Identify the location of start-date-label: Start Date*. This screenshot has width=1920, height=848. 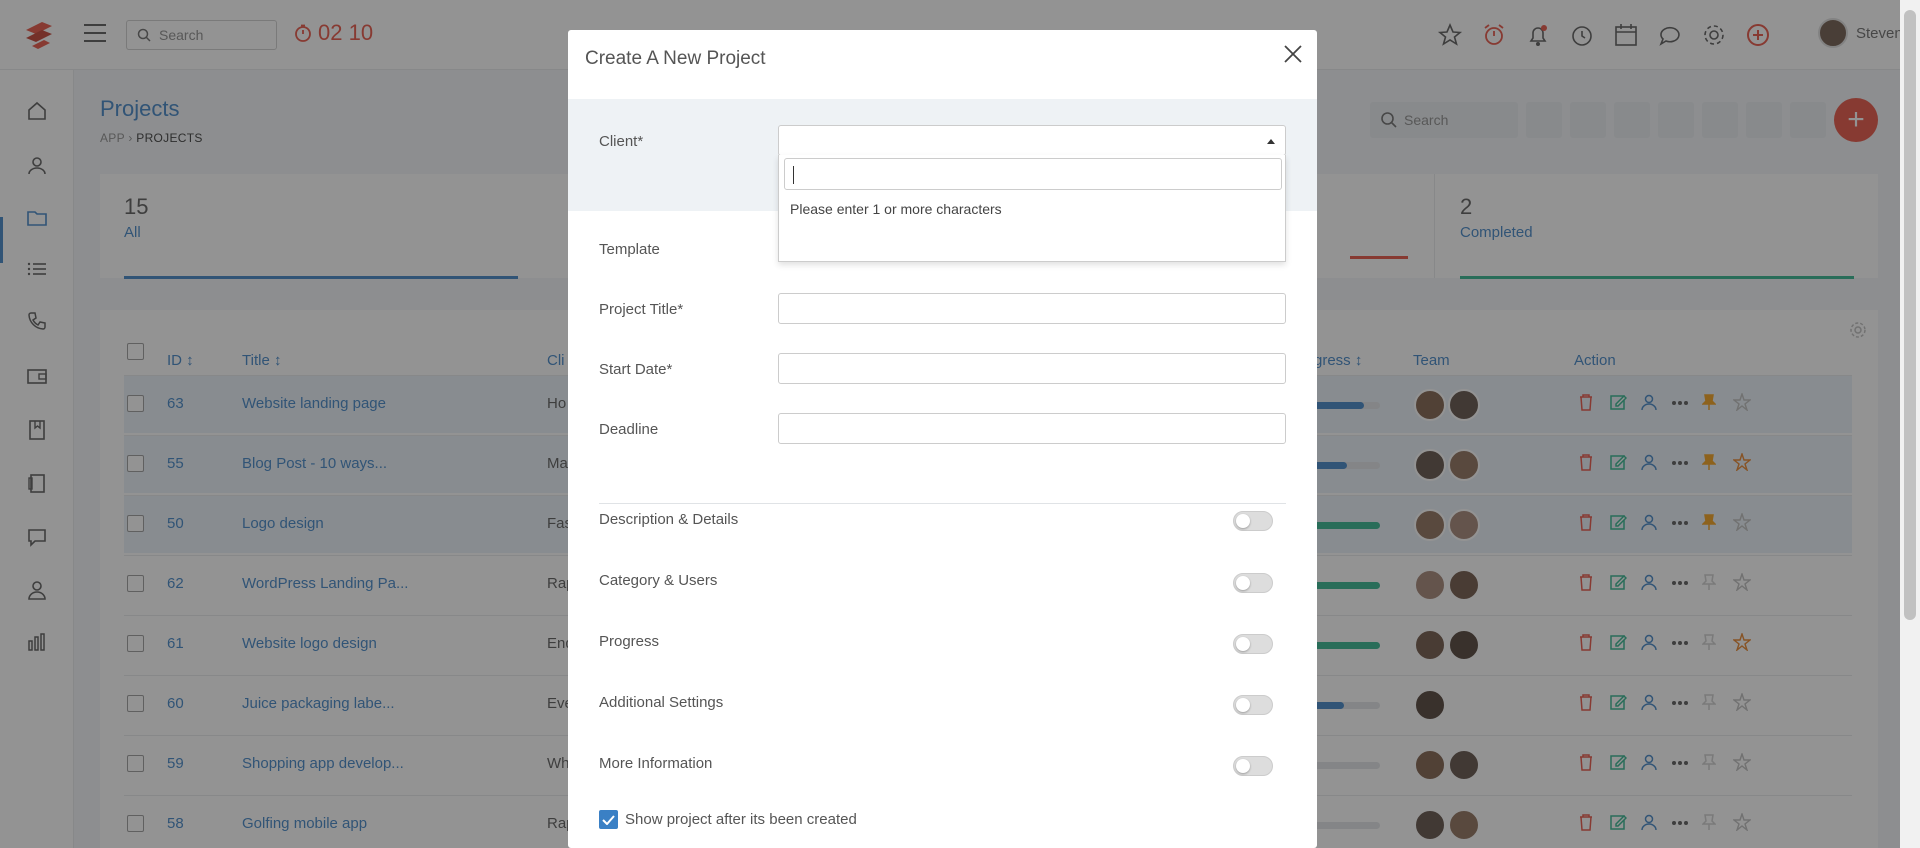
(636, 369).